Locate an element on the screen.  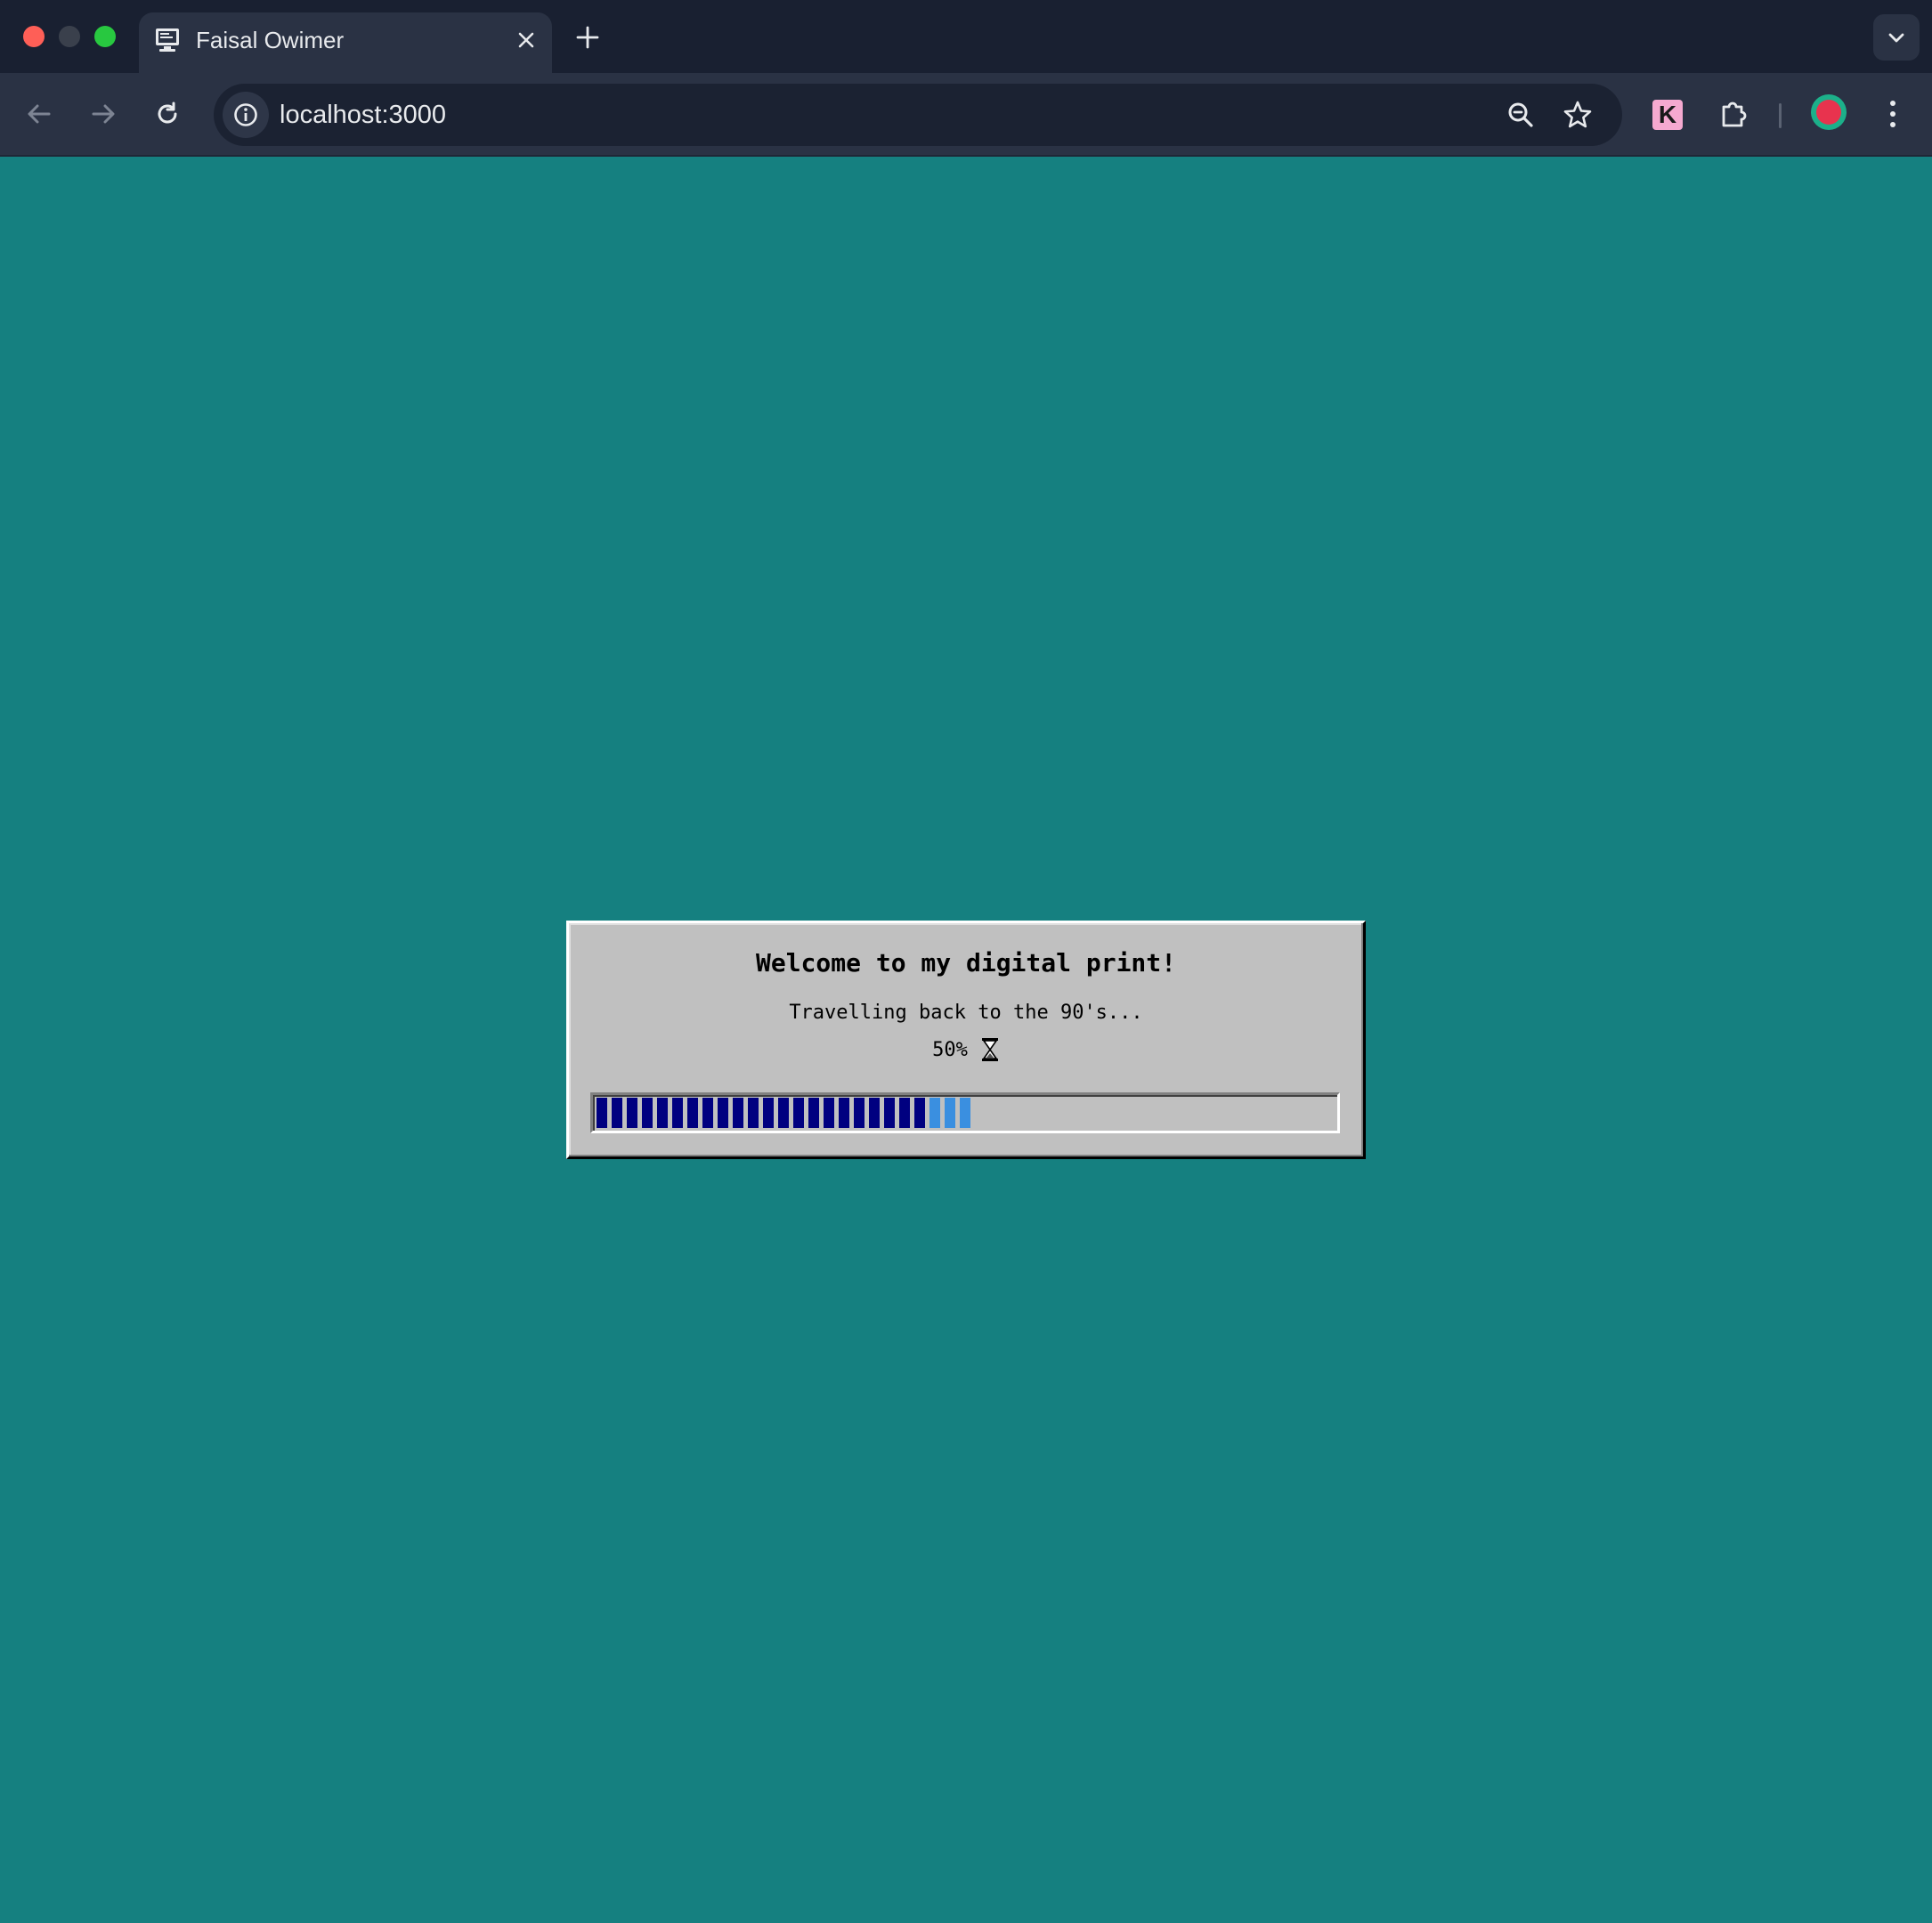
plus-icon is located at coordinates (587, 37).